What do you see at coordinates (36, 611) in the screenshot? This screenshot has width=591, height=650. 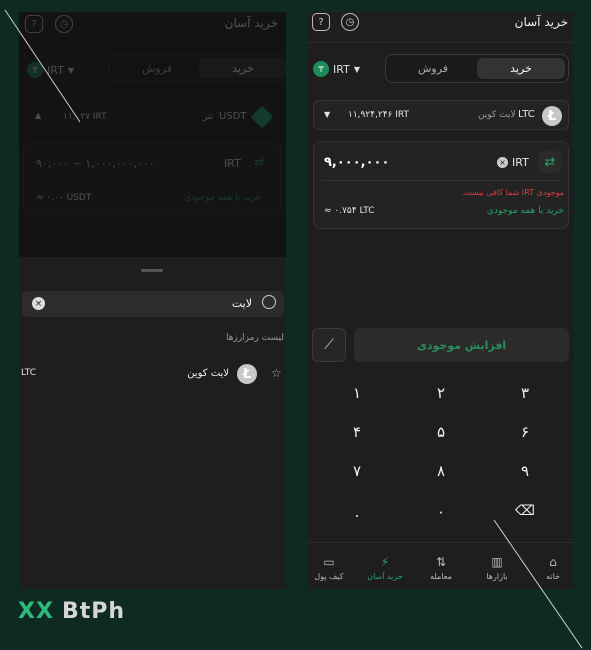 I see `brand-mark: XX` at bounding box center [36, 611].